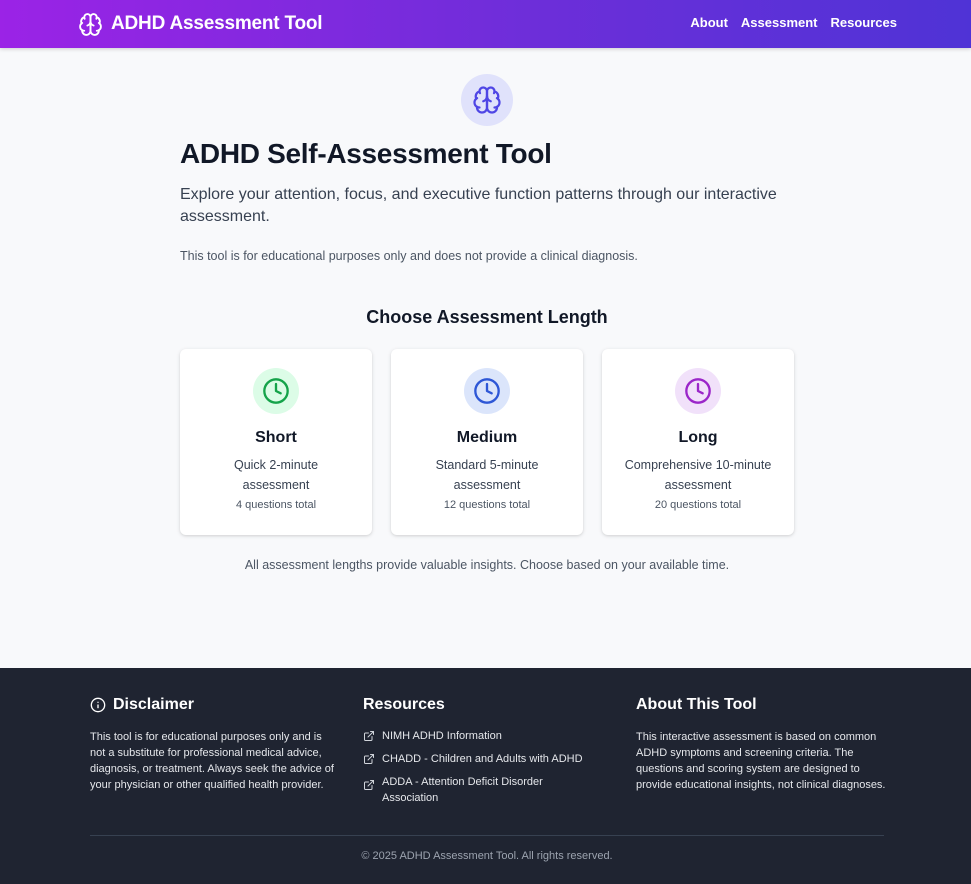  Describe the element at coordinates (366, 153) in the screenshot. I see `page-title: ADHD Self-Assessment Tool` at that location.